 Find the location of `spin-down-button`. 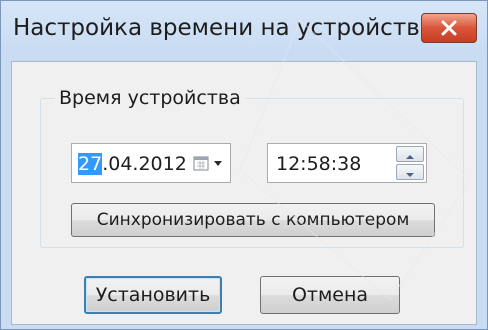

spin-down-button is located at coordinates (410, 172).